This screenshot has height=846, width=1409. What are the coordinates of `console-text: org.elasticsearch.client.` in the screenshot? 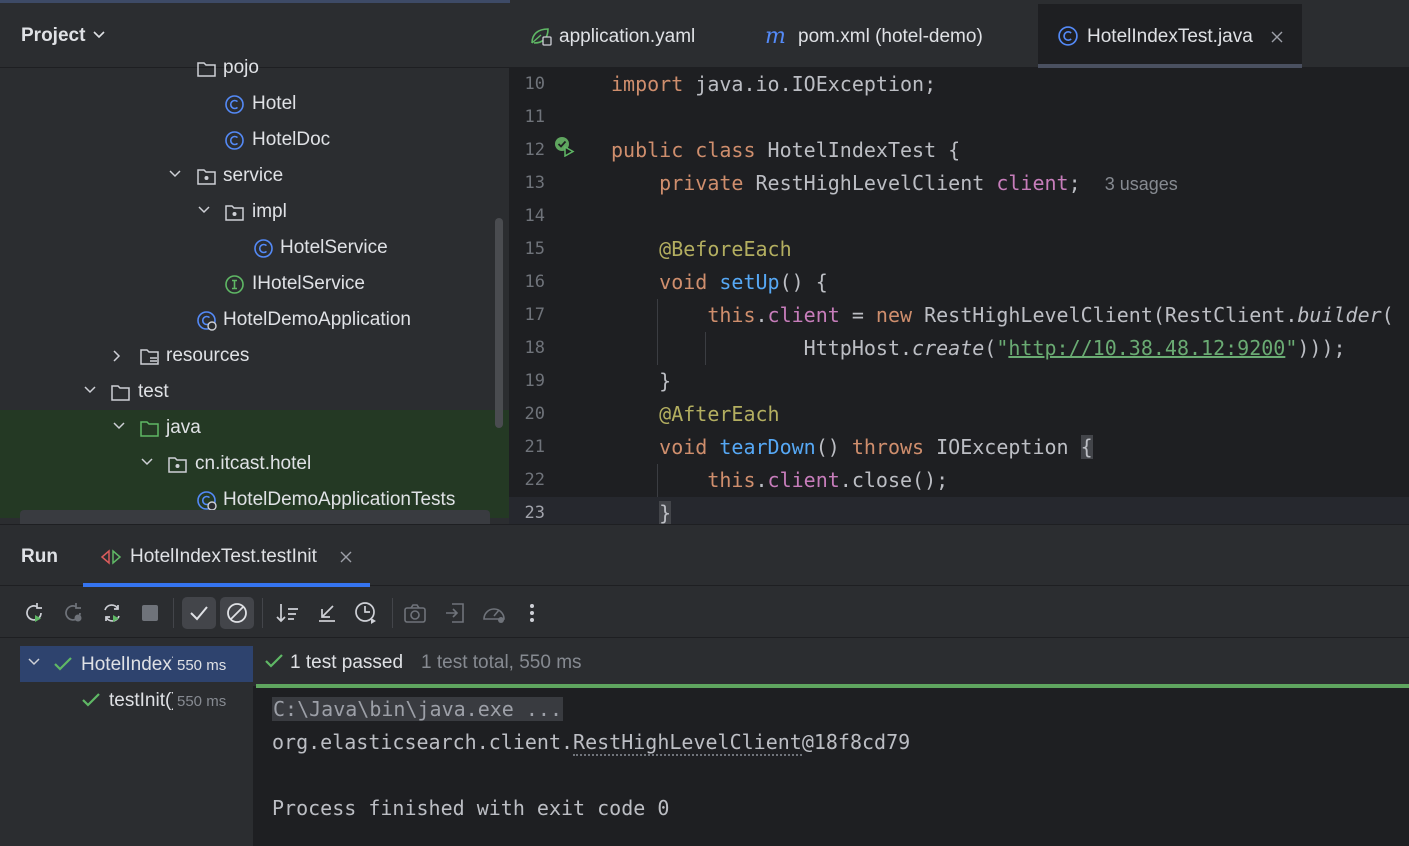 It's located at (423, 742).